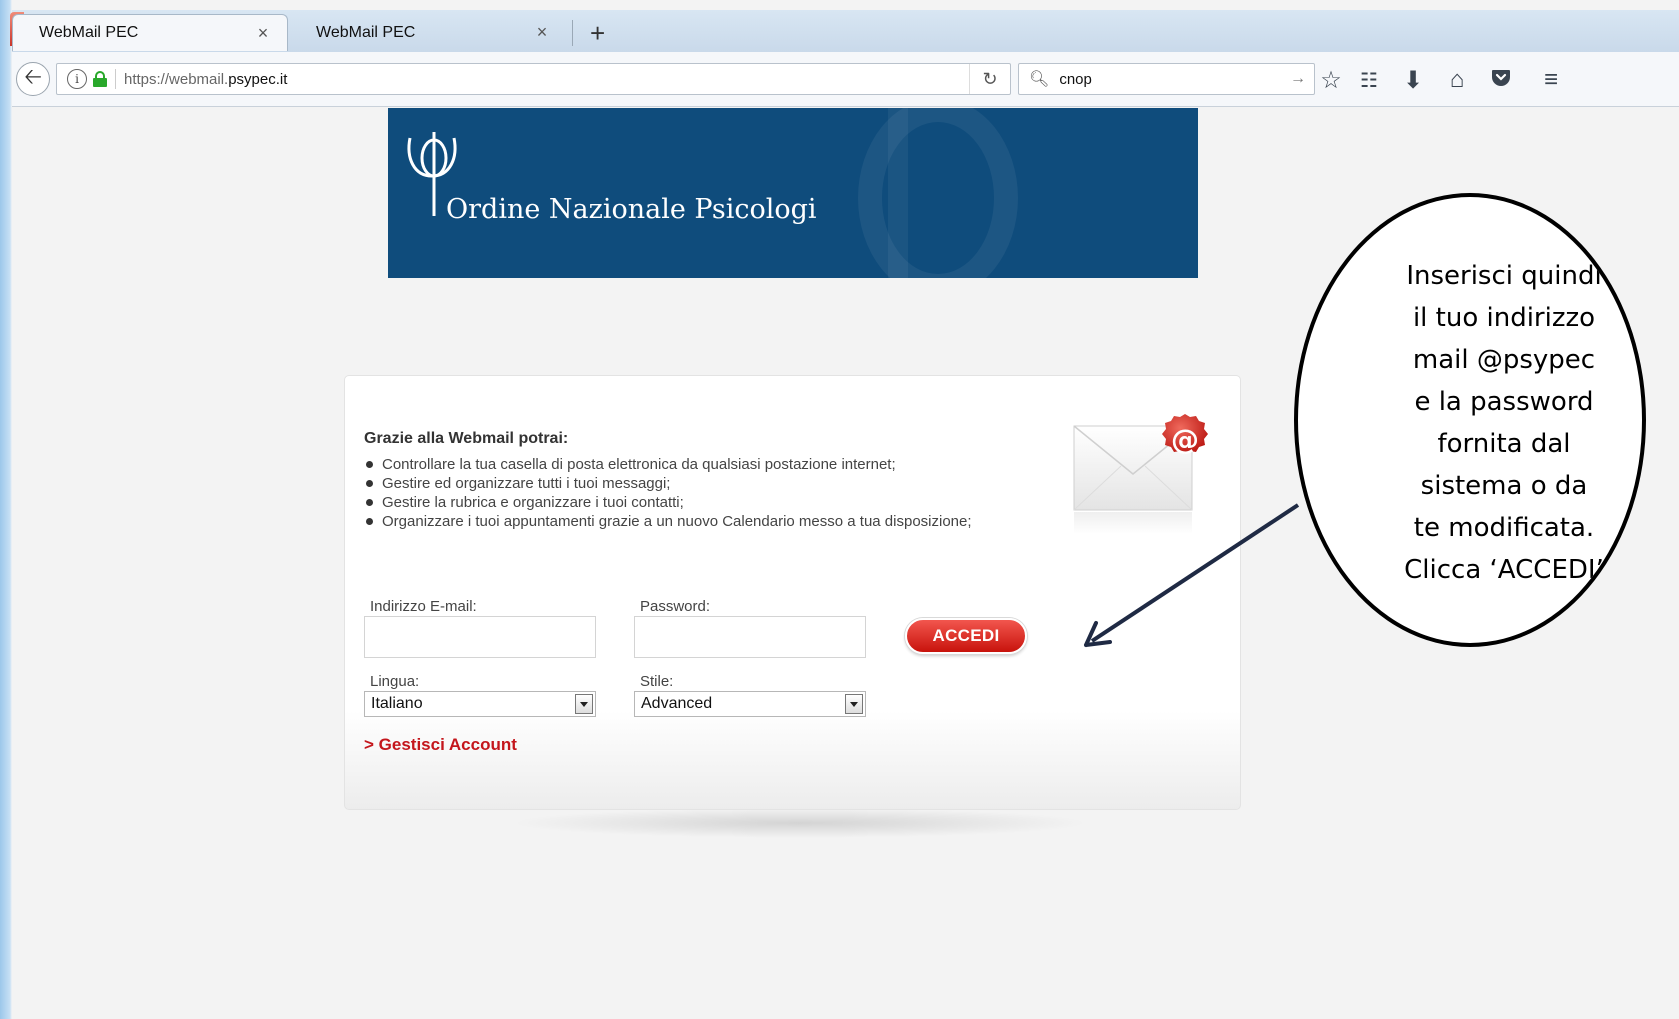 This screenshot has height=1019, width=1679. I want to click on arrow-right-icon: →, so click(1302, 79).